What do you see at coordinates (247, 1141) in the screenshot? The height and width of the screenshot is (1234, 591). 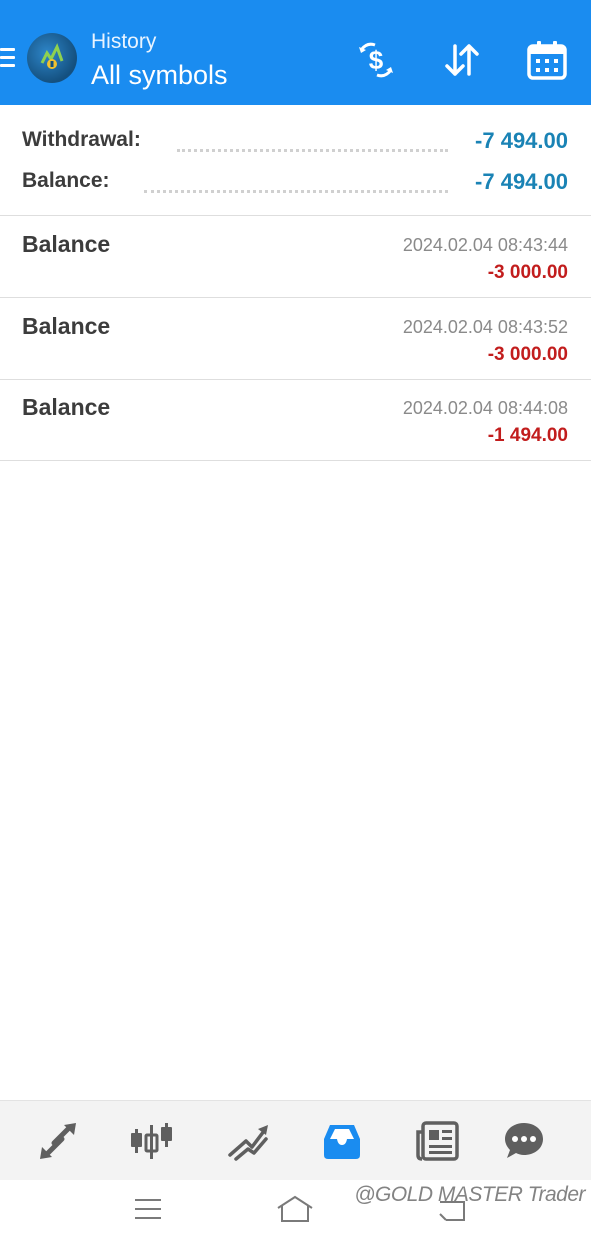 I see `trade-icon` at bounding box center [247, 1141].